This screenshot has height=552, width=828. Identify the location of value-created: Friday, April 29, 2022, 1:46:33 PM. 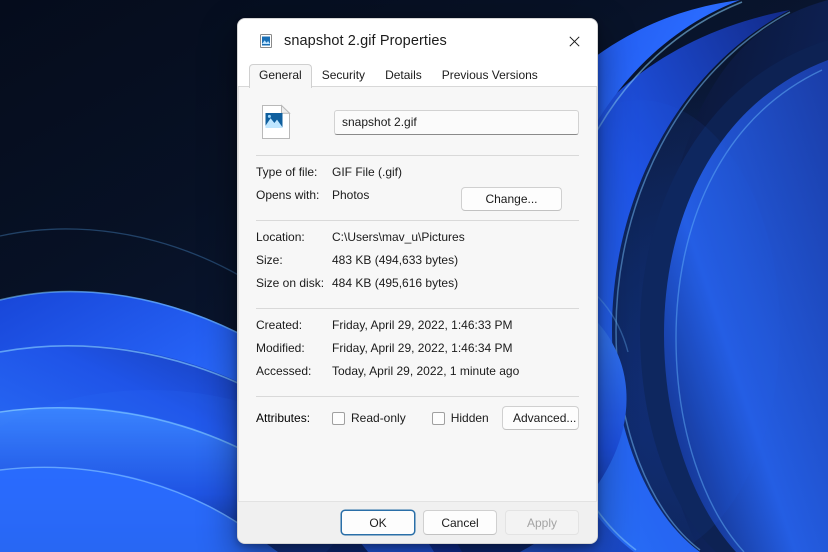
(422, 325).